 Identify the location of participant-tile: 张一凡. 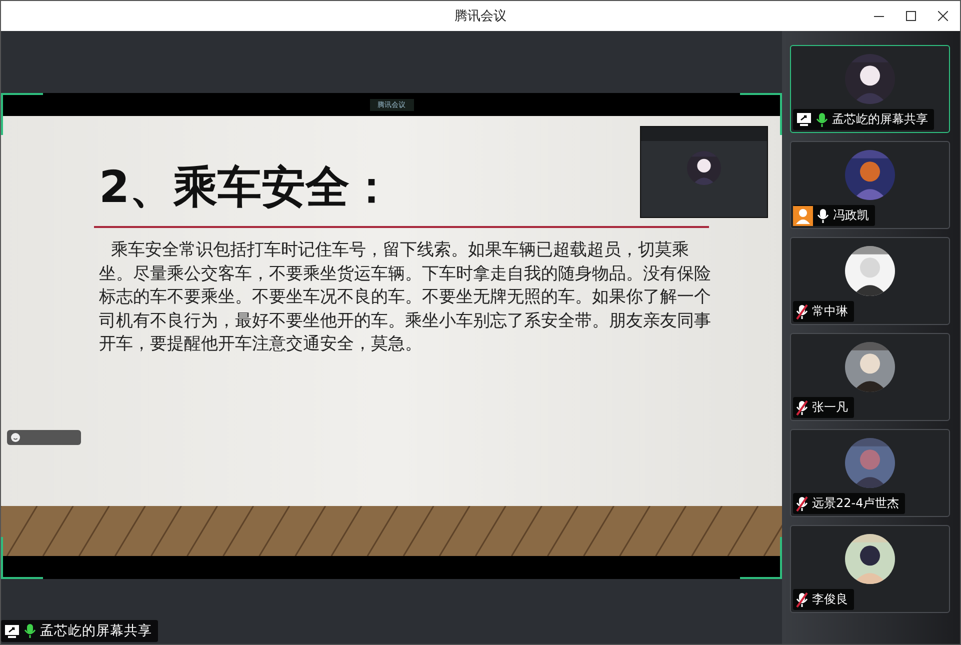
(870, 377).